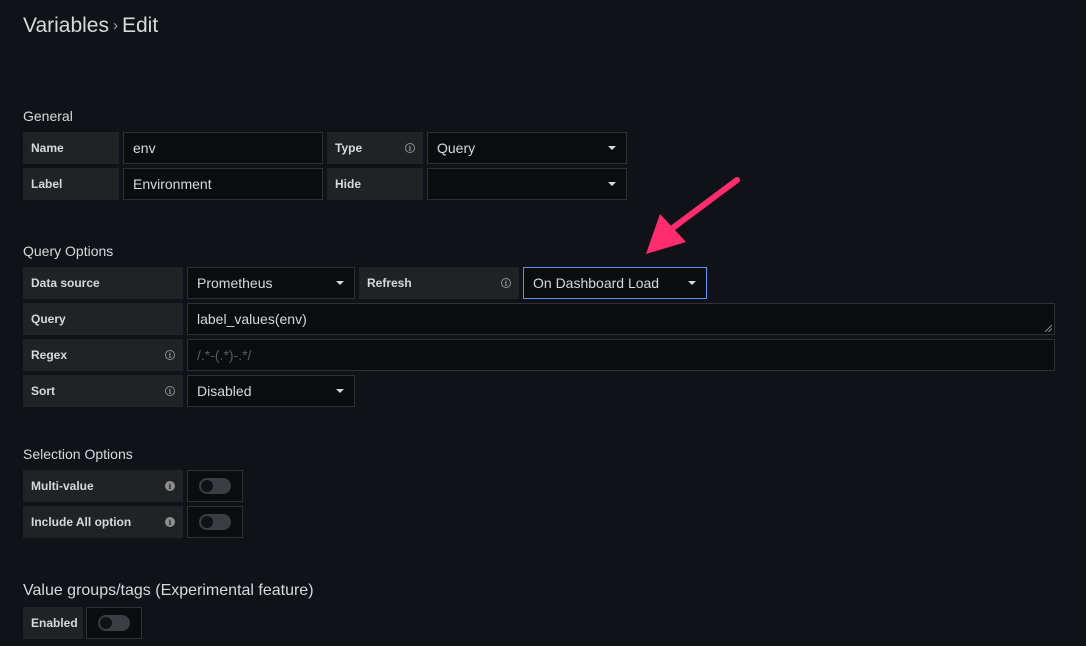 This screenshot has width=1086, height=646. I want to click on sort-select: Disabled, so click(271, 391).